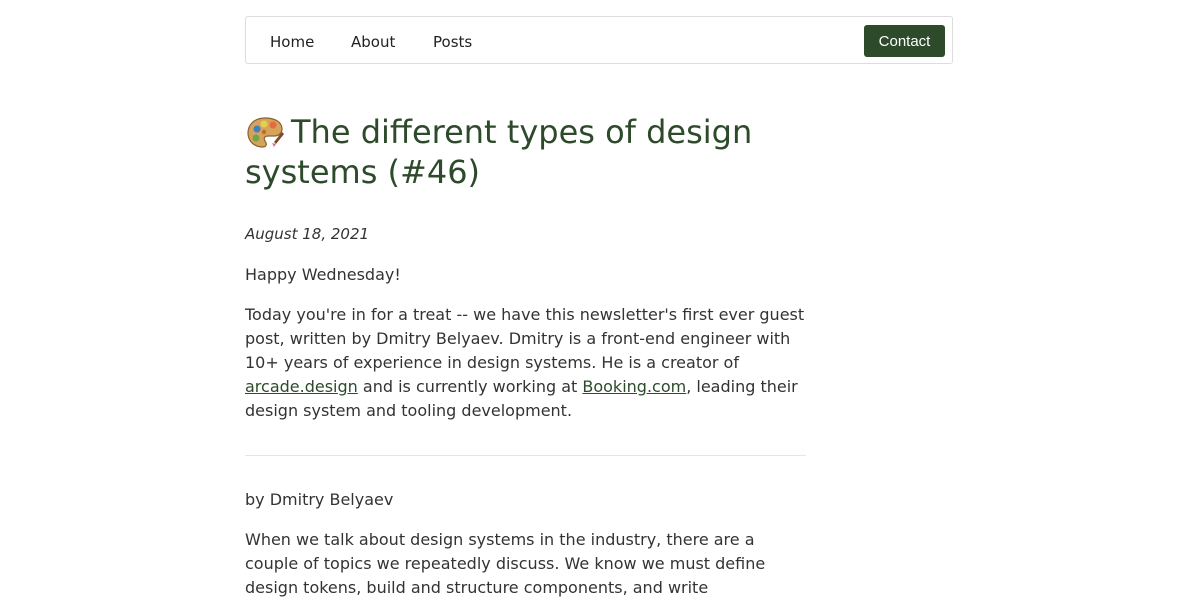 The height and width of the screenshot is (600, 1200). What do you see at coordinates (319, 499) in the screenshot?
I see `byline: by Dmitry Belyaev` at bounding box center [319, 499].